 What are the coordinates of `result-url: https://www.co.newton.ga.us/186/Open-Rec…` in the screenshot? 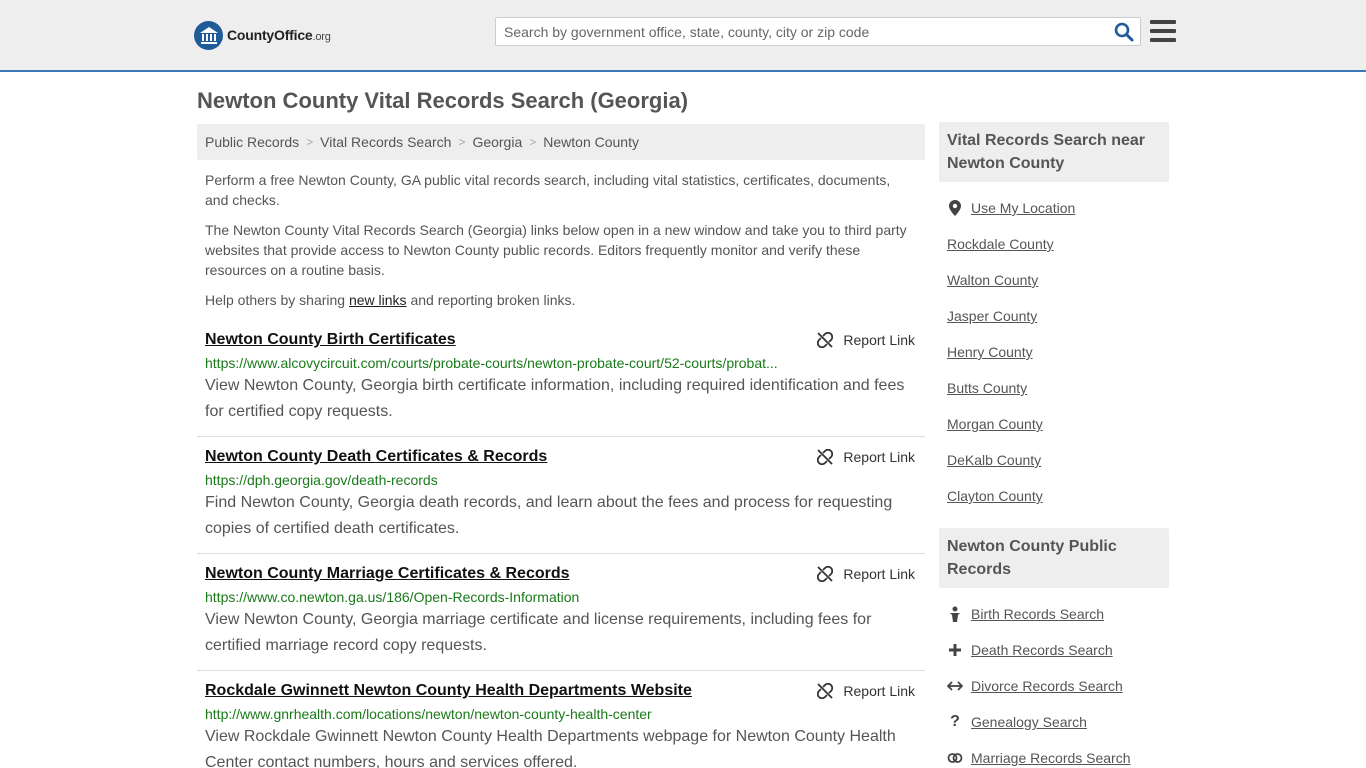 It's located at (392, 597).